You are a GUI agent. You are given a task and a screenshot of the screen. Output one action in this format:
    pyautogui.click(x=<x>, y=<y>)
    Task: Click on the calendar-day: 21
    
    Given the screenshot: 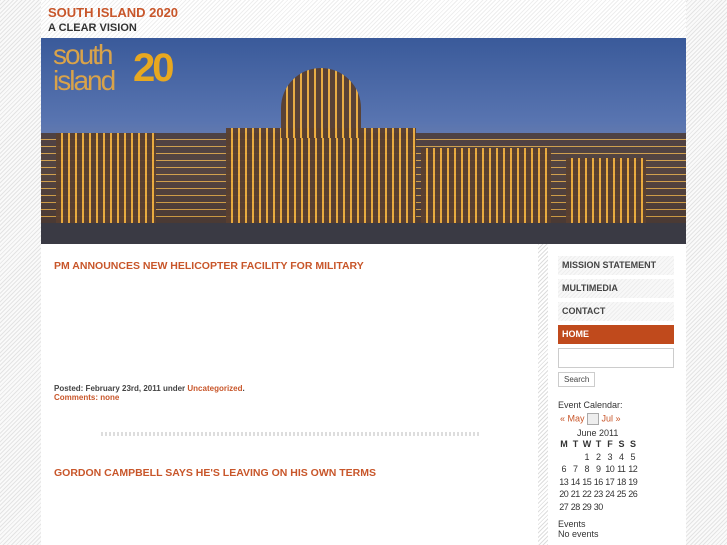 What is the action you would take?
    pyautogui.click(x=575, y=494)
    